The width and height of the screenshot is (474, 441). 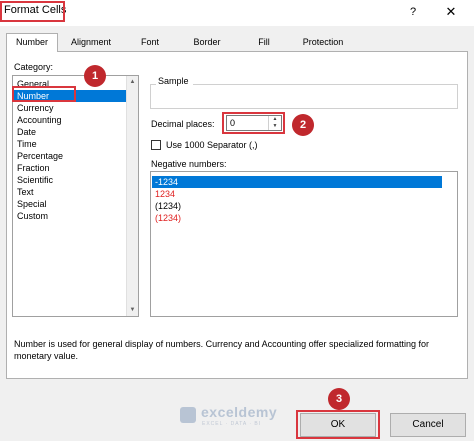 I want to click on category-item-accounting: Accounting, so click(x=39, y=120).